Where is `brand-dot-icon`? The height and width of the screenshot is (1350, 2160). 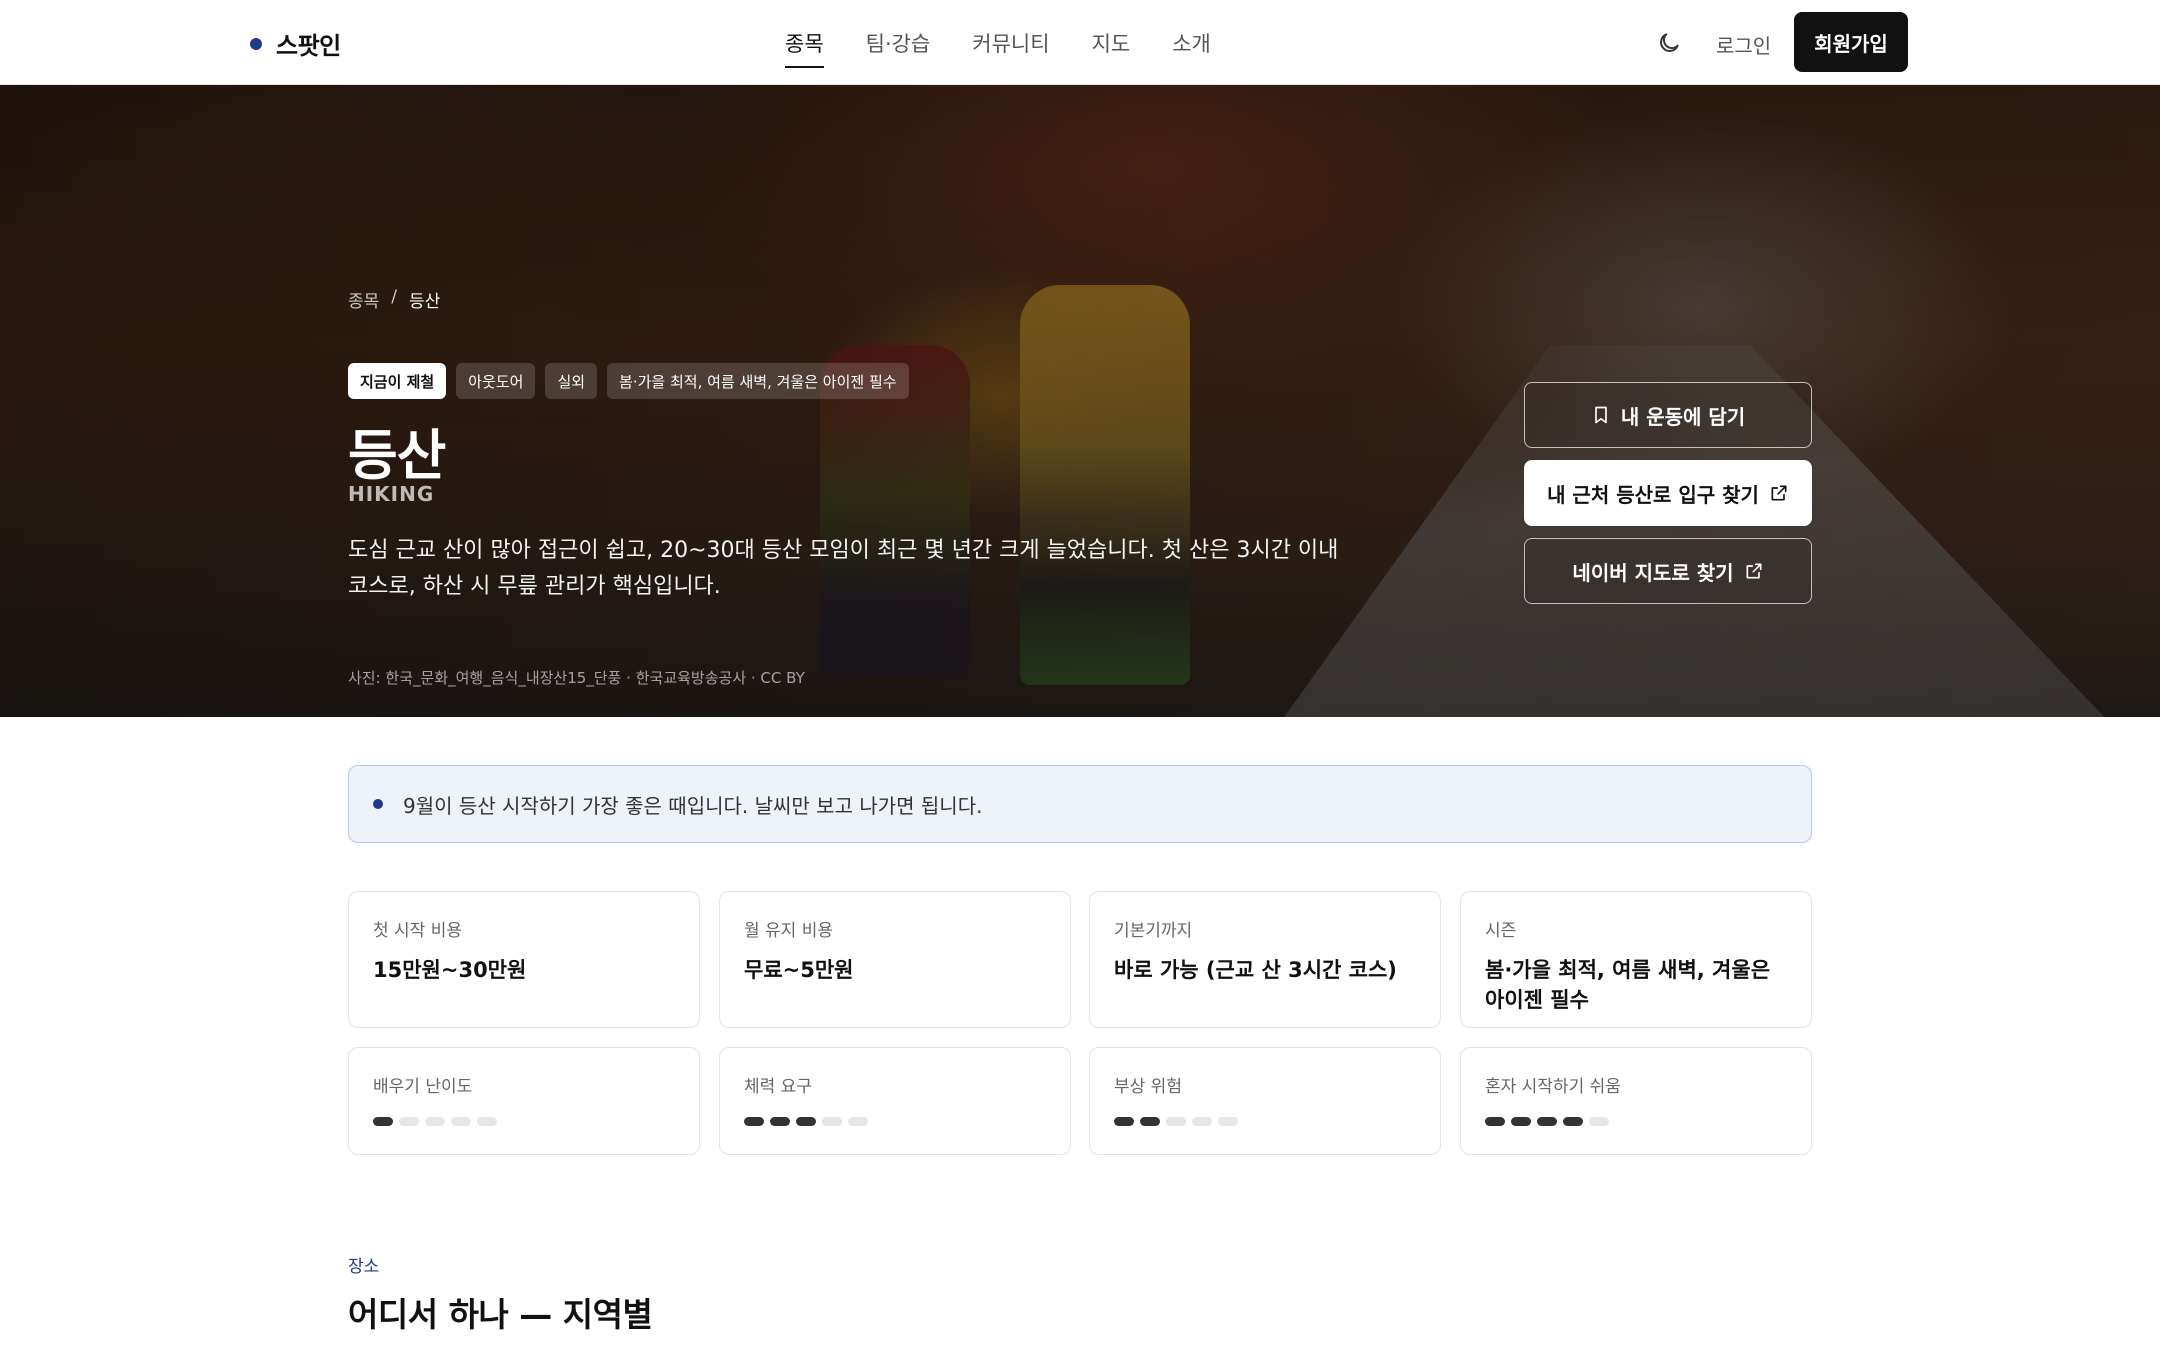 brand-dot-icon is located at coordinates (256, 43).